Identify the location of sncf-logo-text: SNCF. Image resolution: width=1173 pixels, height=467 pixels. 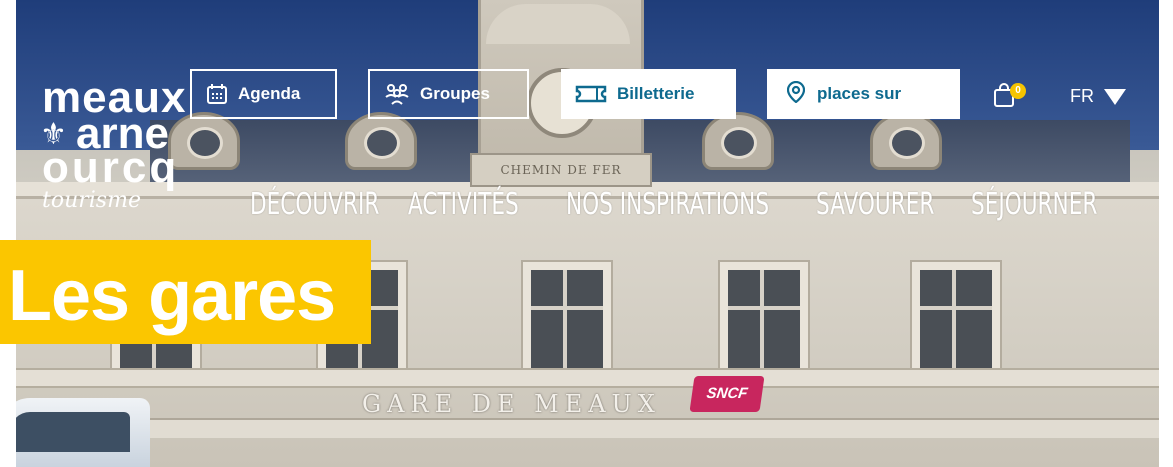
(727, 393).